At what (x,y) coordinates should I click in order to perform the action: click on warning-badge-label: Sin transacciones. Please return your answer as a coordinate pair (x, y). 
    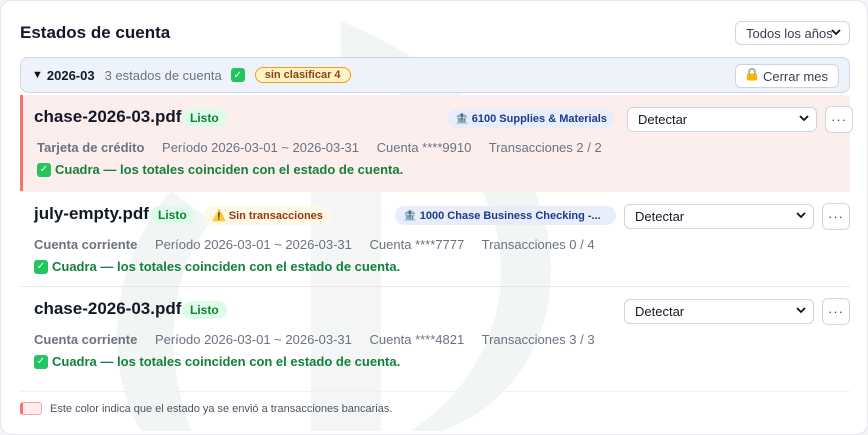
    Looking at the image, I should click on (275, 216).